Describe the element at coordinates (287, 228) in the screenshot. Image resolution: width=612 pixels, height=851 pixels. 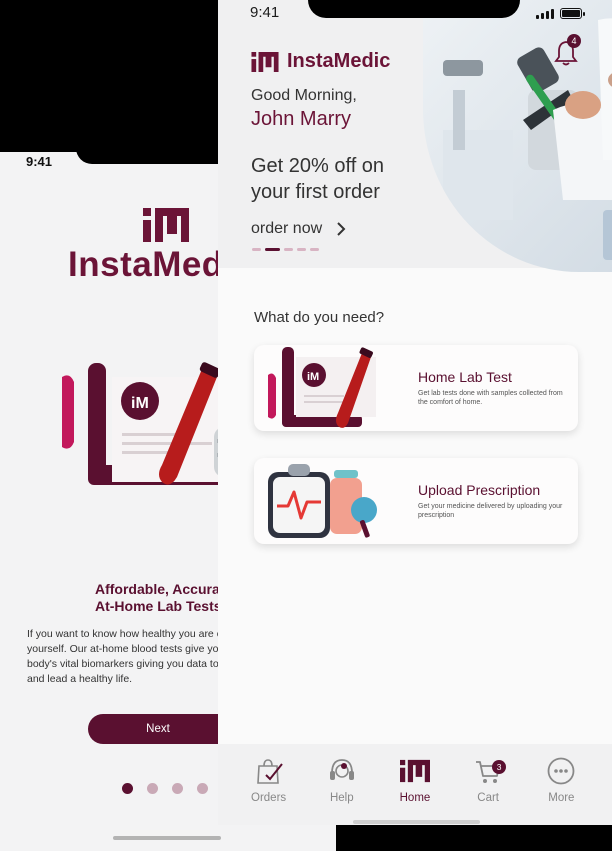
I see `order-now-label: order now` at that location.